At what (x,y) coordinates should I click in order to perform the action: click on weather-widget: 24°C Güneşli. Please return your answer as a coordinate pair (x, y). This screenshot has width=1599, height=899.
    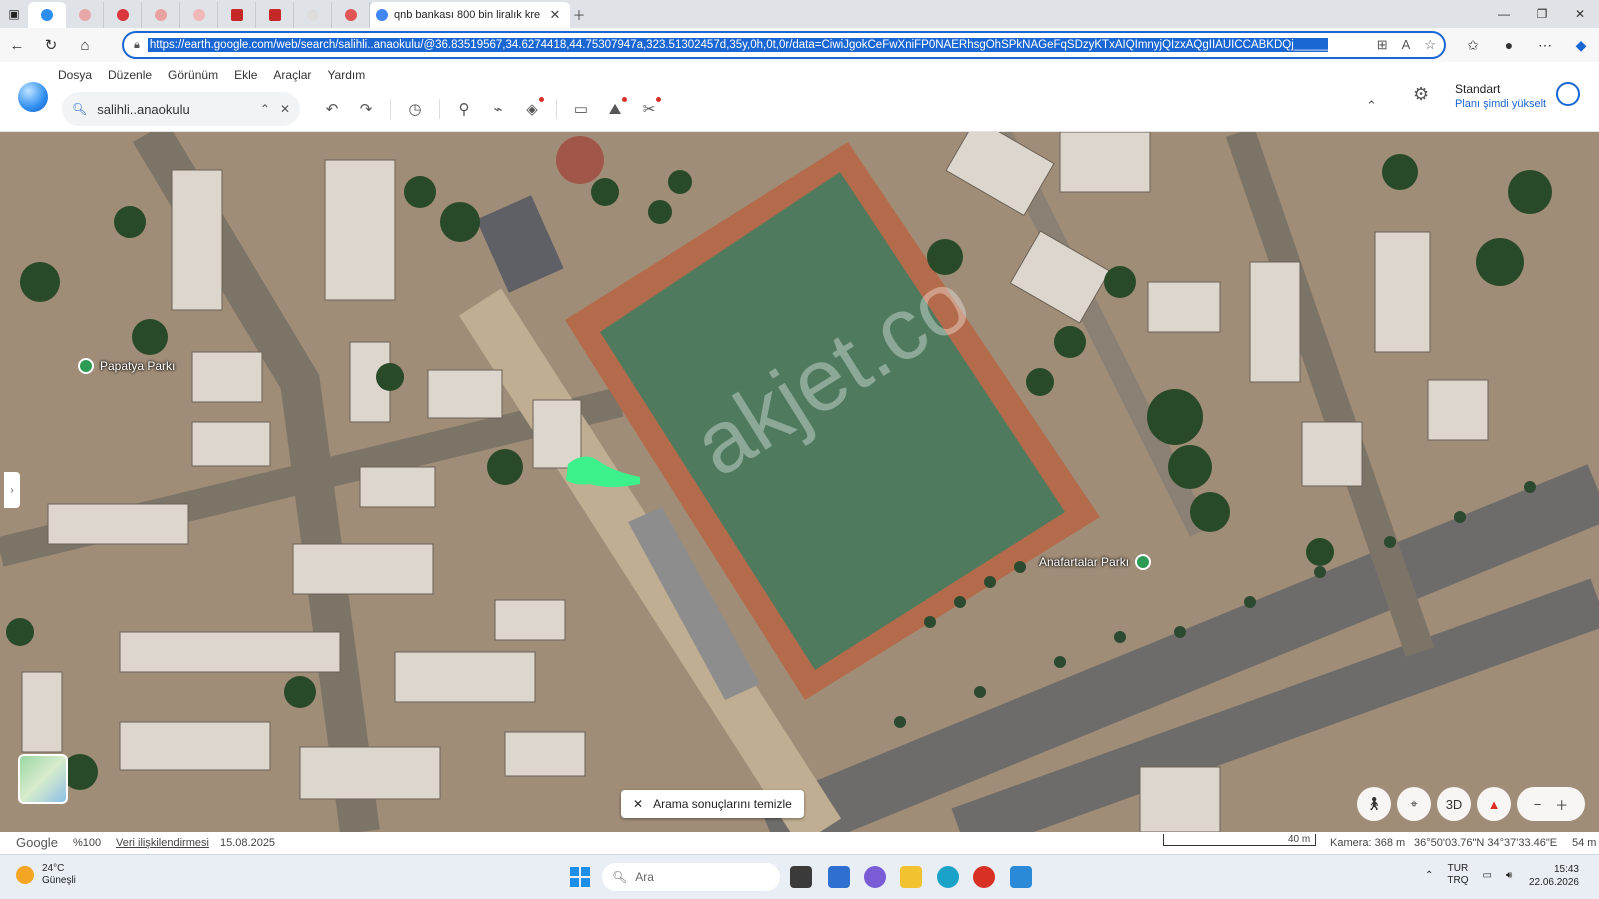
    Looking at the image, I should click on (46, 875).